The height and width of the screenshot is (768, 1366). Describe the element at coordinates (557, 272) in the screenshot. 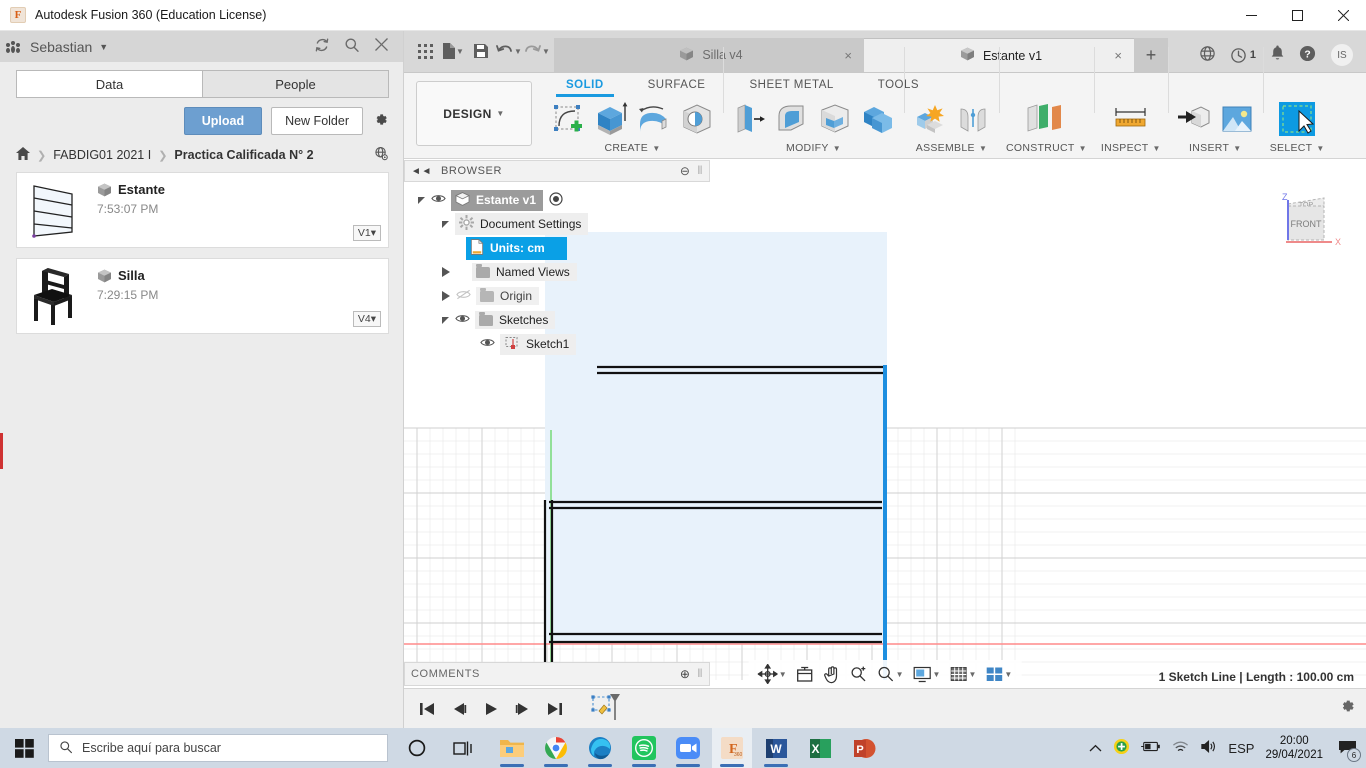

I see `tree-node-named-views: Named Views` at that location.